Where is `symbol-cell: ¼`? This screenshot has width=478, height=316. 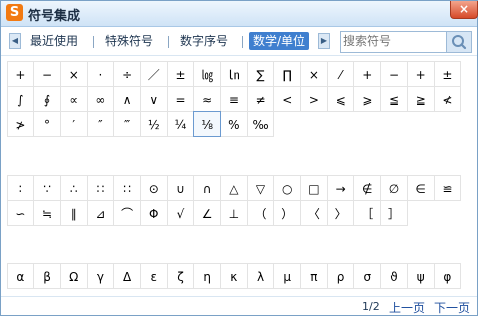 symbol-cell: ¼ is located at coordinates (180, 123).